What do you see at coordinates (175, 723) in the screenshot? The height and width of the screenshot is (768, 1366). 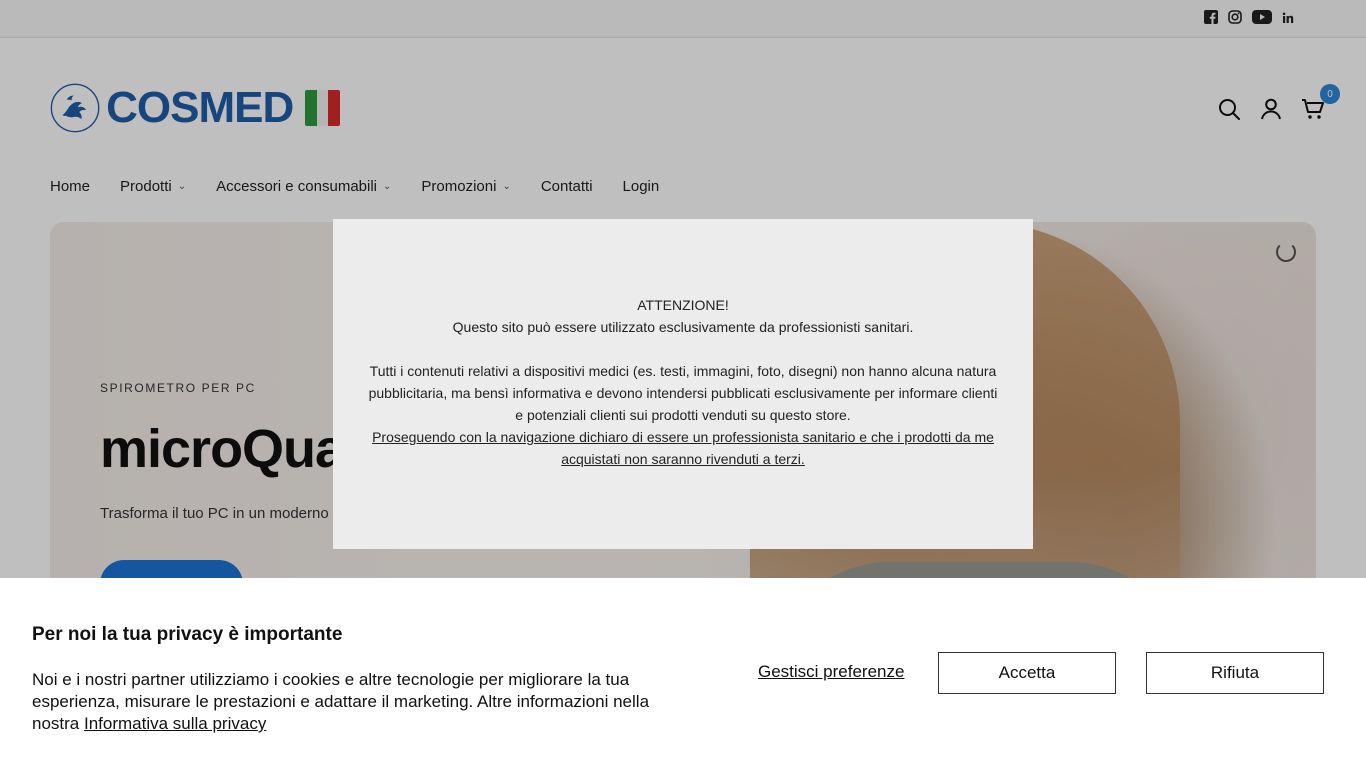 I see `privacy-policy-link: Informativa sulla privacy` at bounding box center [175, 723].